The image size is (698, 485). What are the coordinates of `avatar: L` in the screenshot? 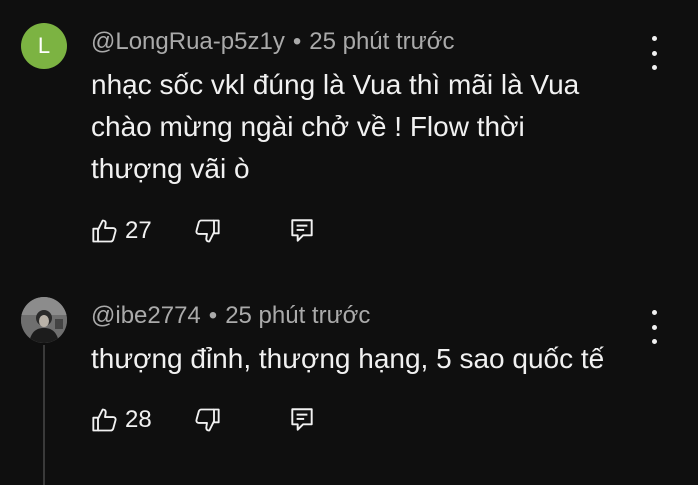 It's located at (44, 46).